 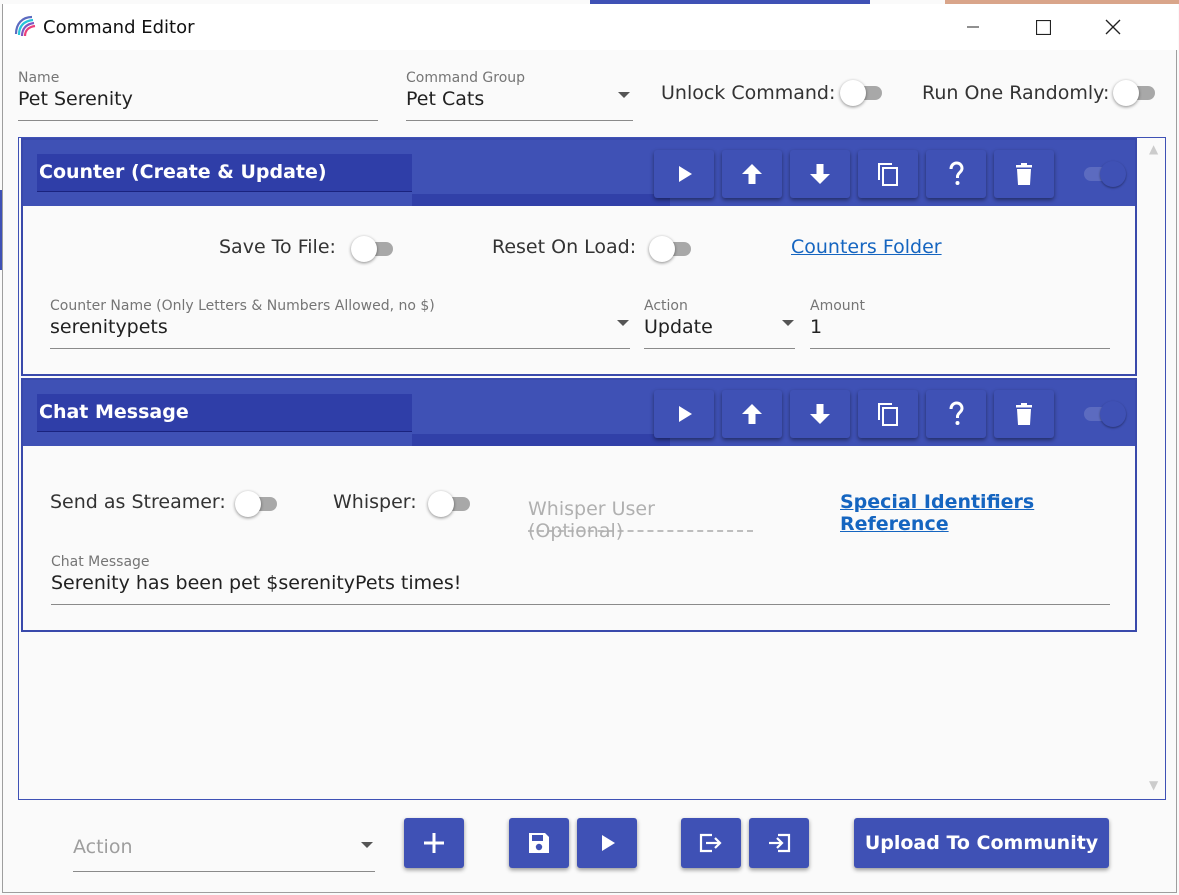 I want to click on title-bar: Command Editor, so click(x=590, y=27).